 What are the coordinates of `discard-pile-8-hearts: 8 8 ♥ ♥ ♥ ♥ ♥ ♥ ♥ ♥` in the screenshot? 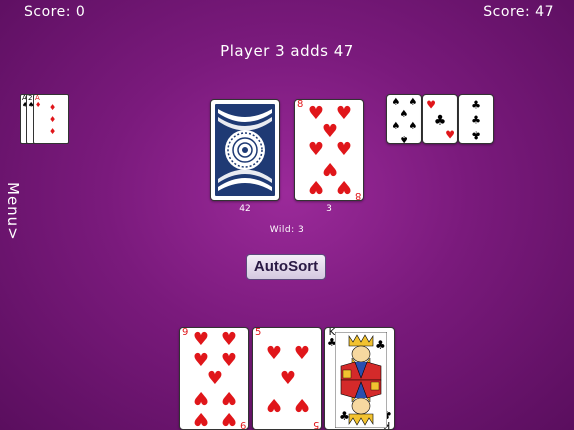 It's located at (329, 150).